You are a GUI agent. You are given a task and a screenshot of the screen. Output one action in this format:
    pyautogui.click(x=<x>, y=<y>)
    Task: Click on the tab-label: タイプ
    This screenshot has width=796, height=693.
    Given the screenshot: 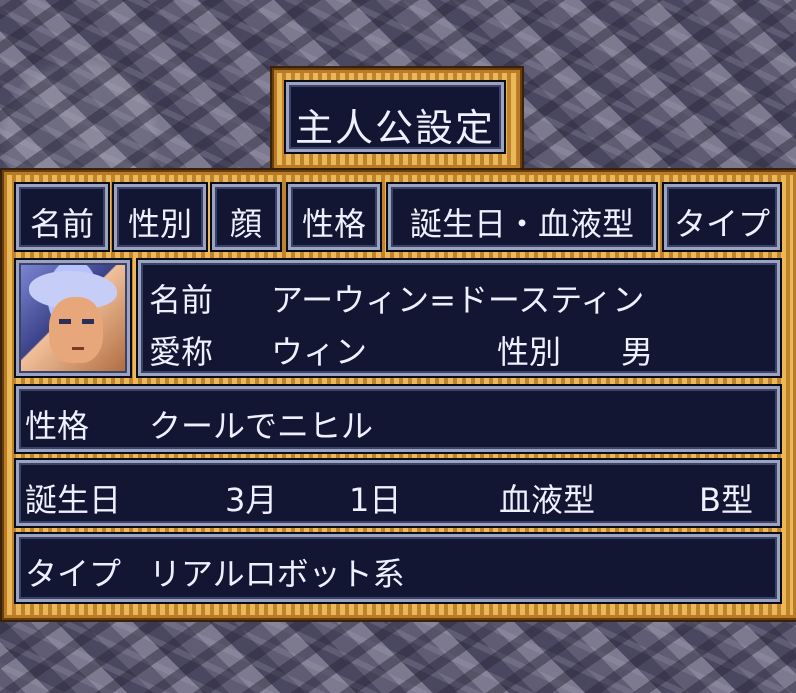 What is the action you would take?
    pyautogui.click(x=721, y=224)
    